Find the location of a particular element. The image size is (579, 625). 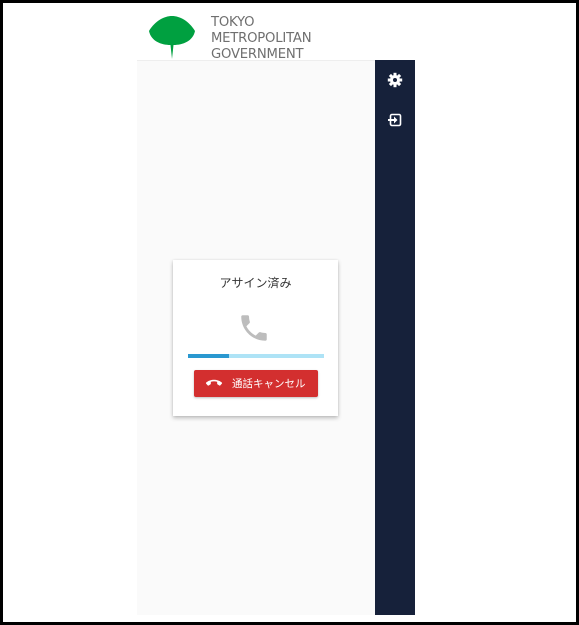

logo-text: TOKYO METROPOLITAN GOVERNMENT is located at coordinates (311, 39).